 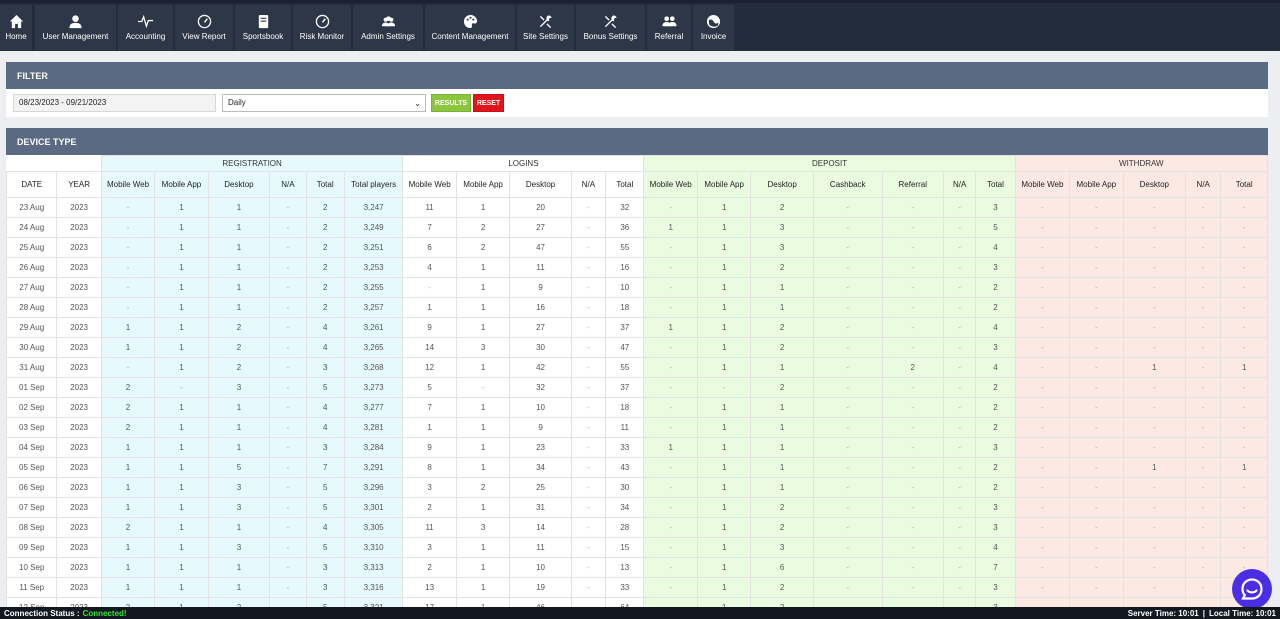 I want to click on table-cell: 04 Sep, so click(x=32, y=447).